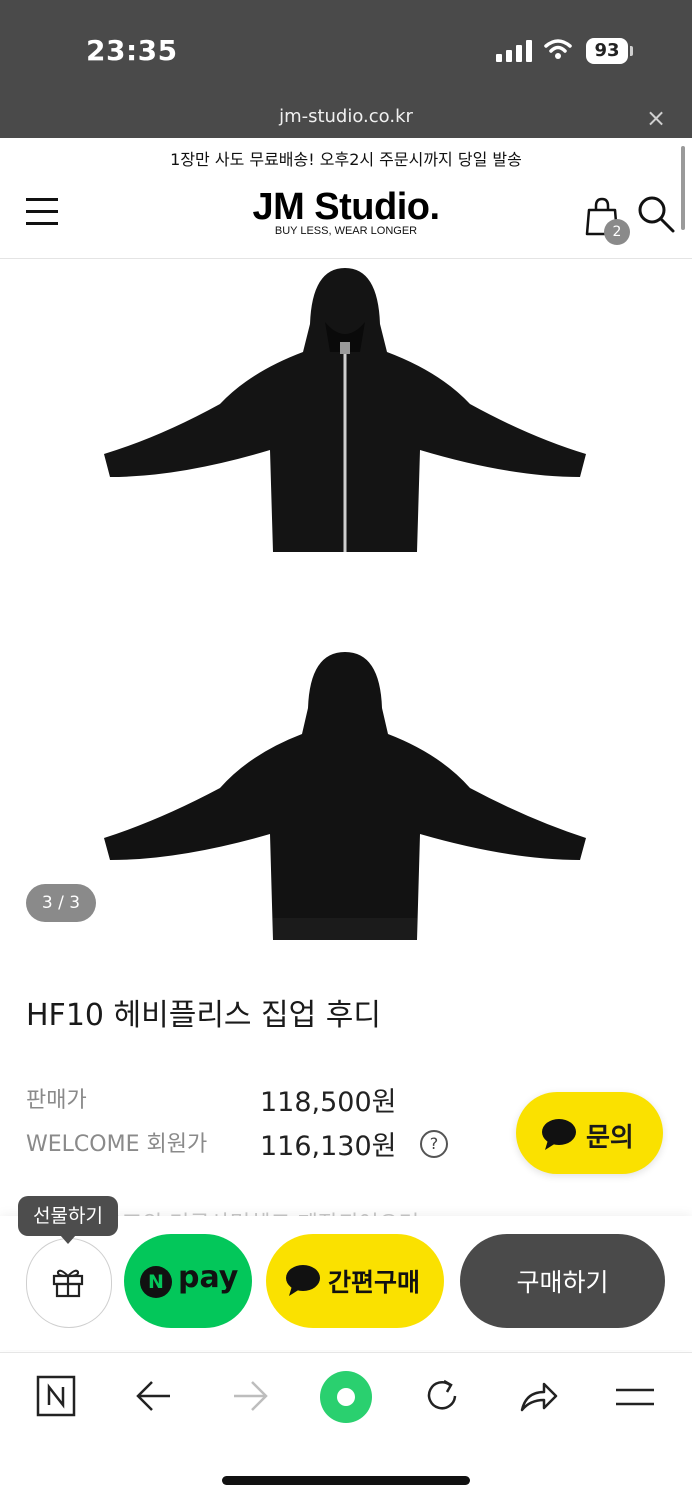 This screenshot has width=692, height=1501. Describe the element at coordinates (56, 1396) in the screenshot. I see `naver-home-icon` at that location.